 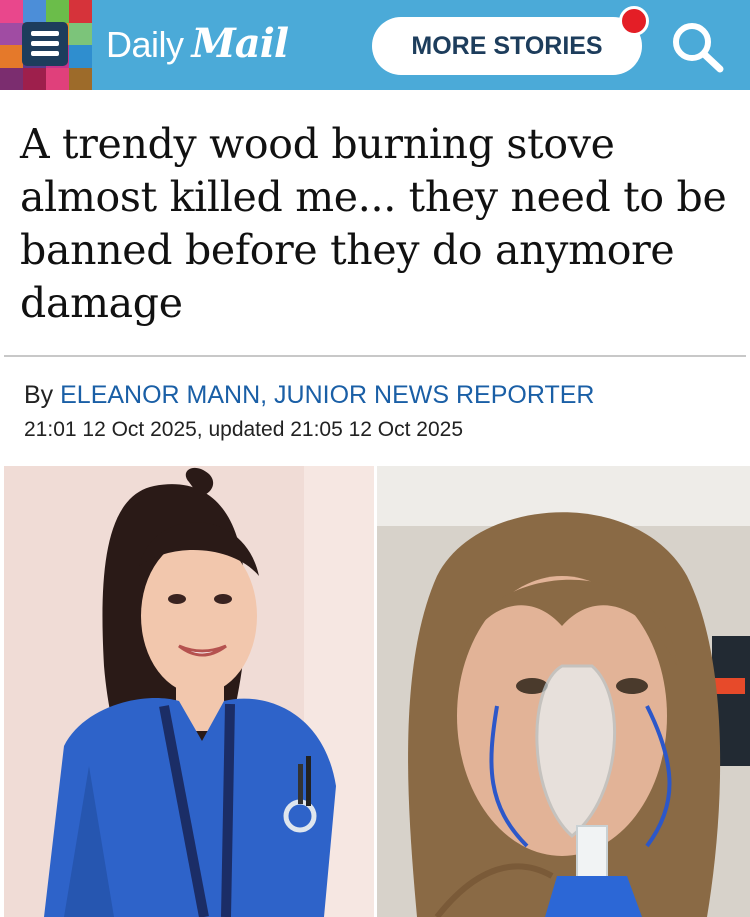 What do you see at coordinates (42, 395) in the screenshot?
I see `byline-prefix: By` at bounding box center [42, 395].